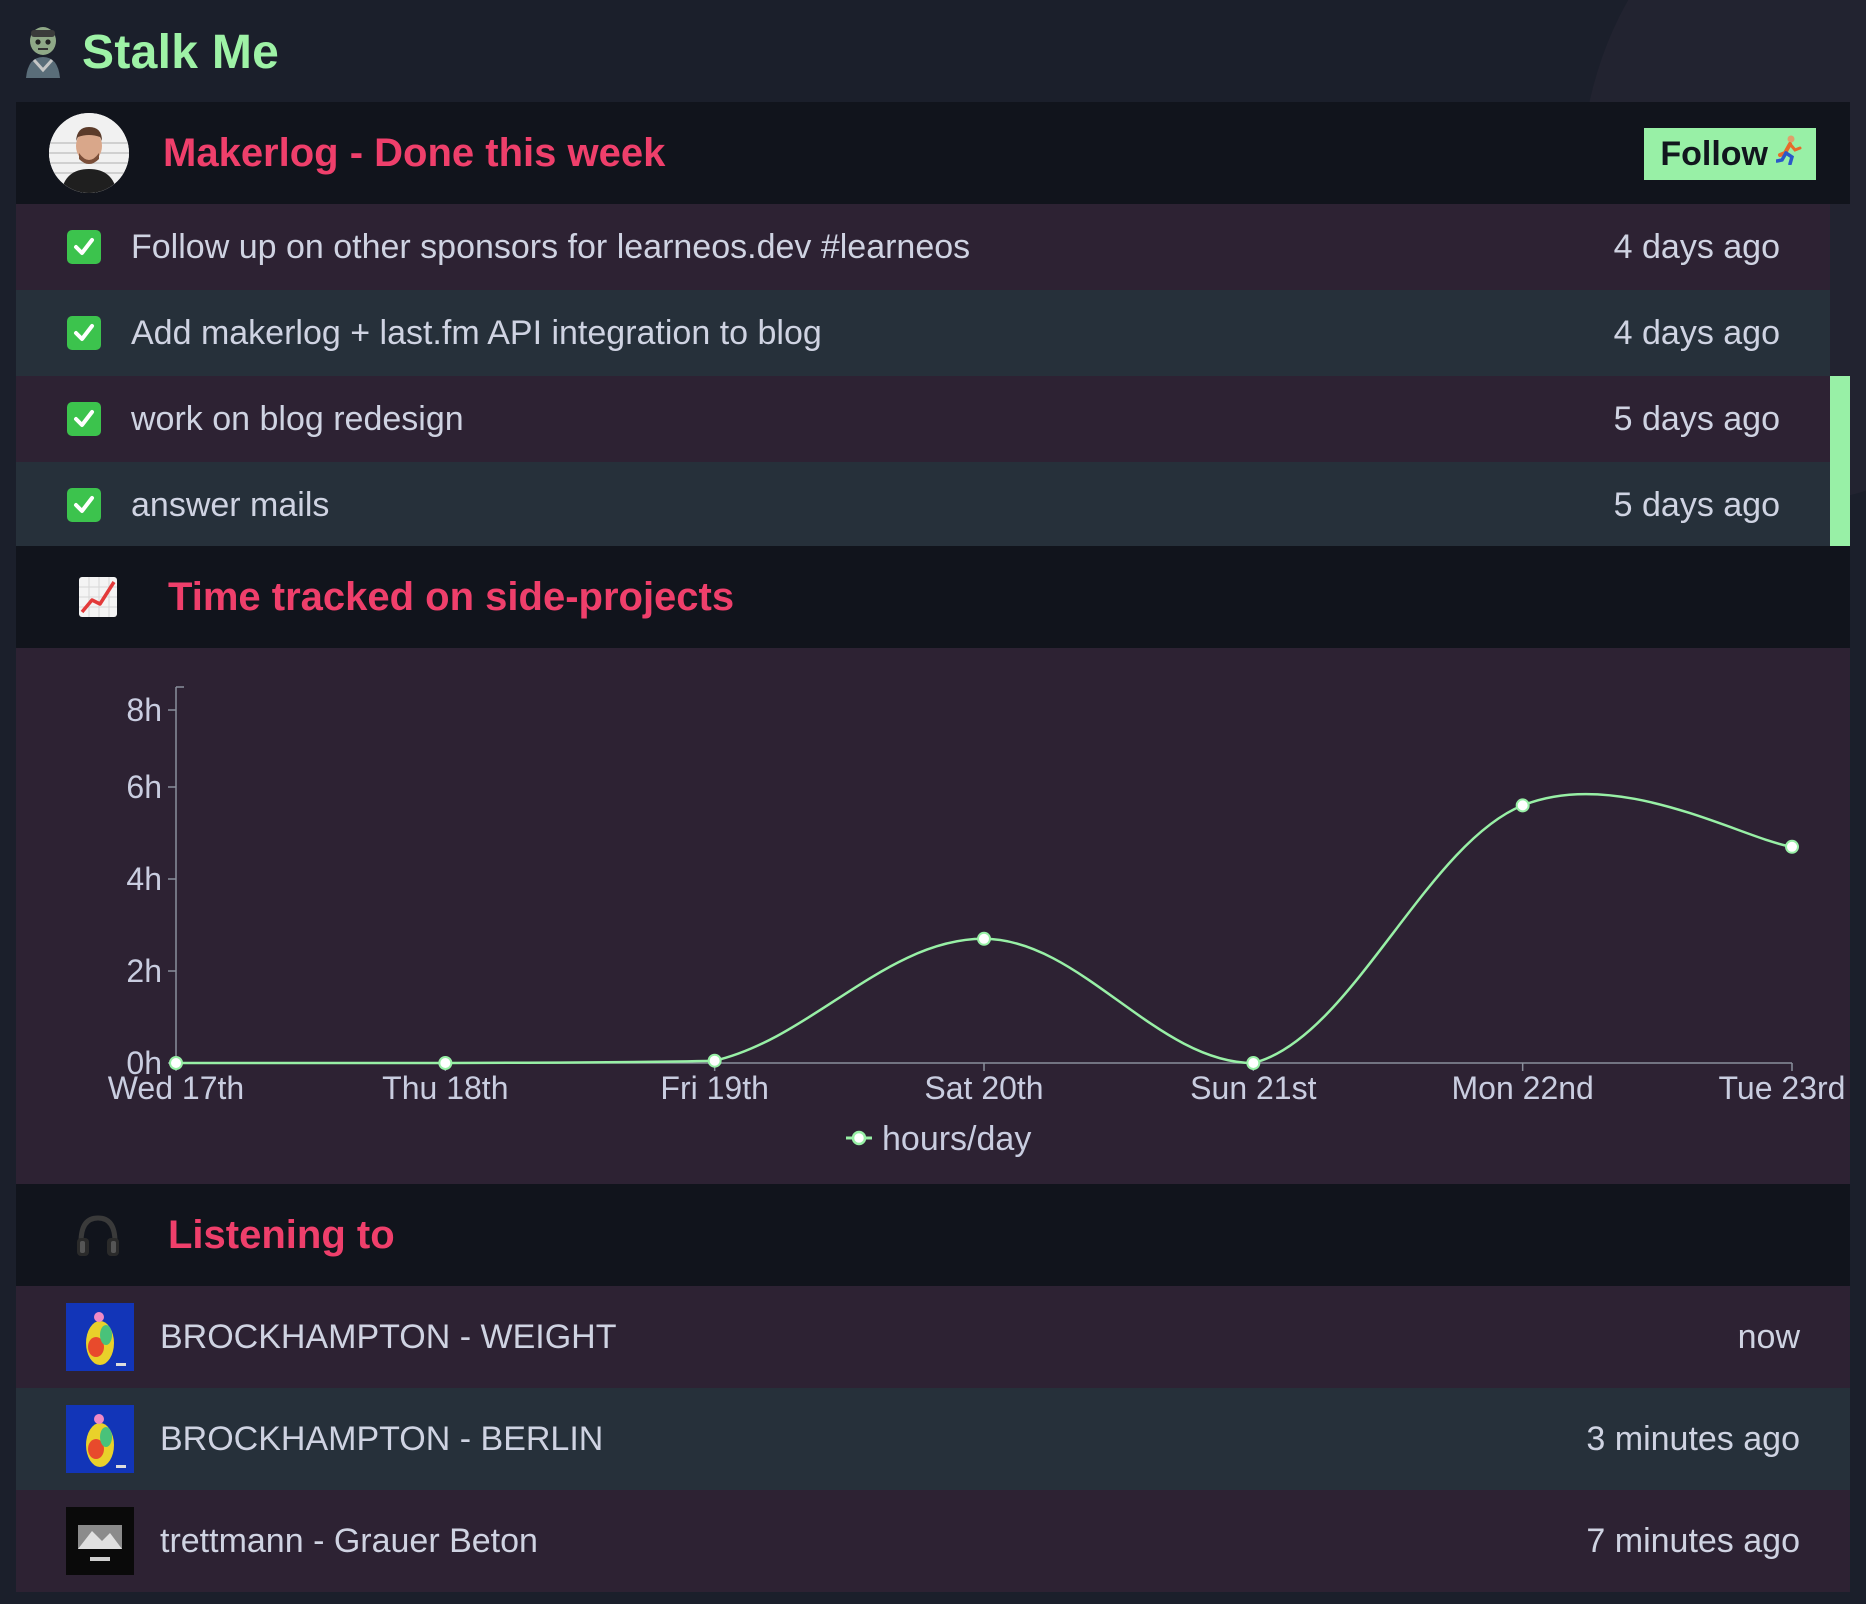 This screenshot has height=1604, width=1866. I want to click on listening-header: Listening to, so click(933, 1235).